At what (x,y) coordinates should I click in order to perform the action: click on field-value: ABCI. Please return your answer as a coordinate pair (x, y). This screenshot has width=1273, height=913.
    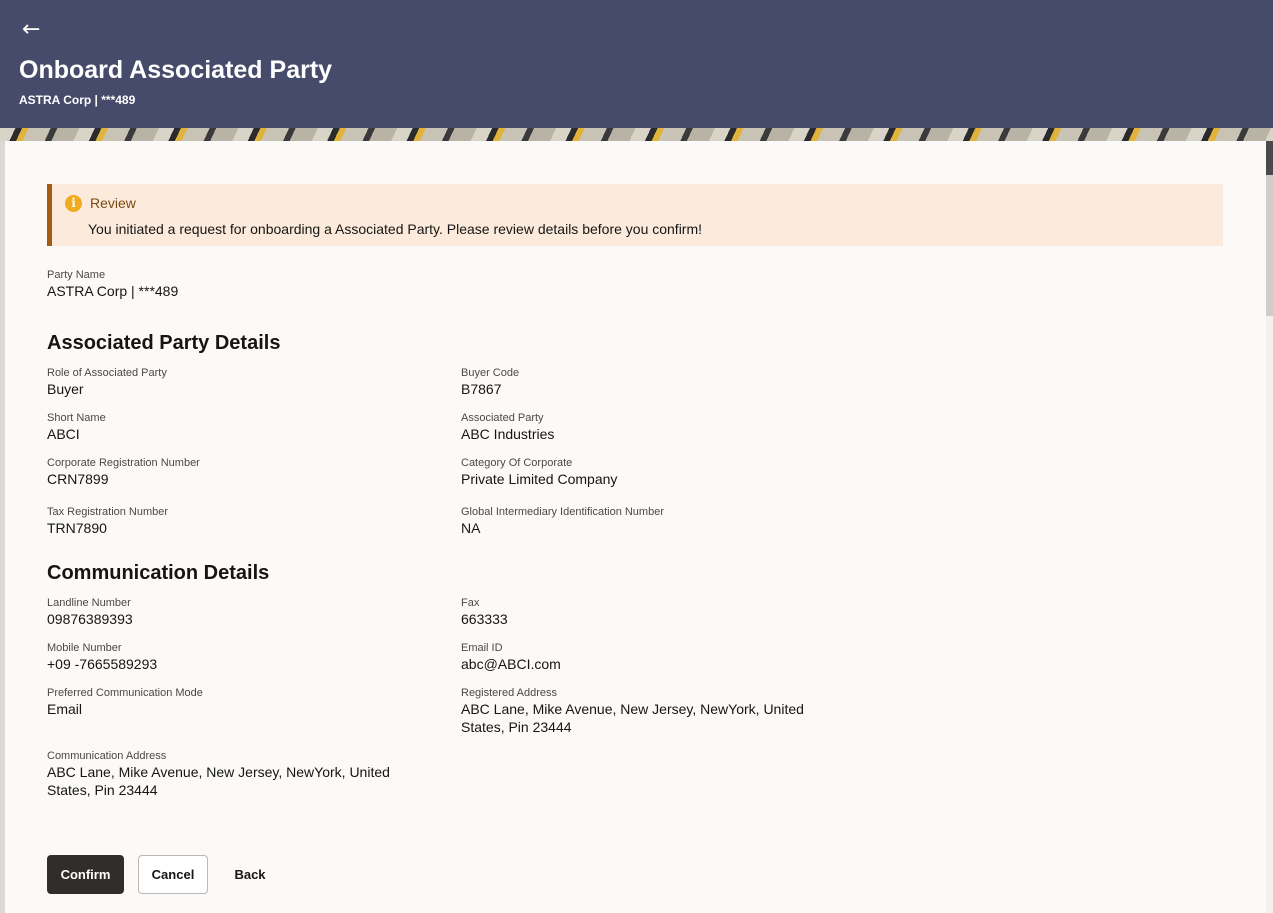
    Looking at the image, I should click on (63, 434).